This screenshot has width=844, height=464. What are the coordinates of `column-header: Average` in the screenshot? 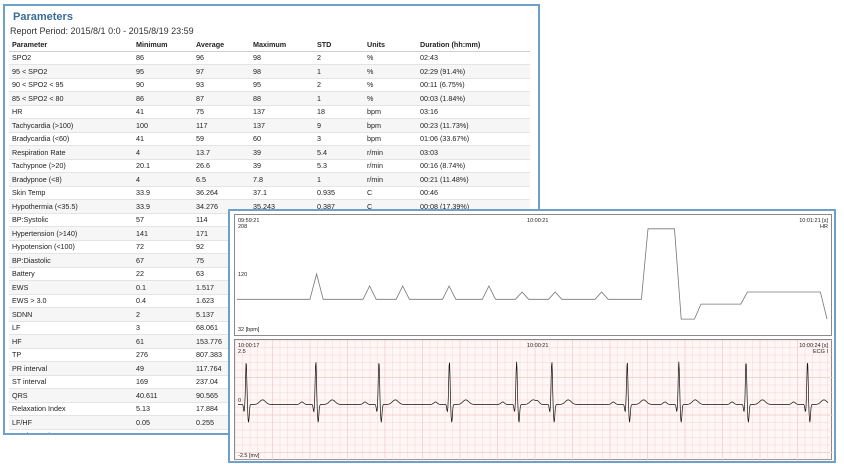 It's located at (221, 45).